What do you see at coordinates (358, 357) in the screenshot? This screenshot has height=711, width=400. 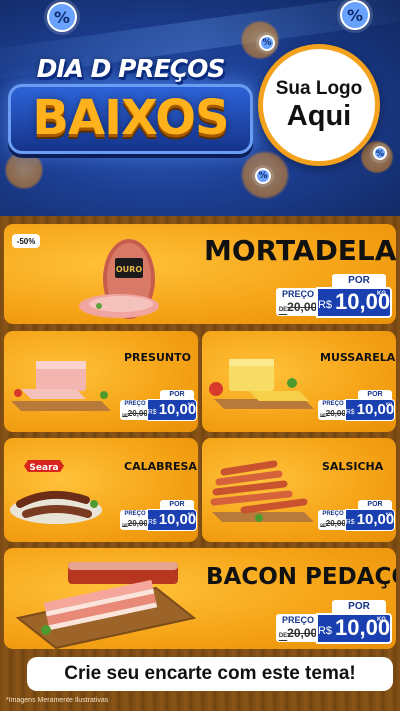 I see `product-name: MUSSARELA` at bounding box center [358, 357].